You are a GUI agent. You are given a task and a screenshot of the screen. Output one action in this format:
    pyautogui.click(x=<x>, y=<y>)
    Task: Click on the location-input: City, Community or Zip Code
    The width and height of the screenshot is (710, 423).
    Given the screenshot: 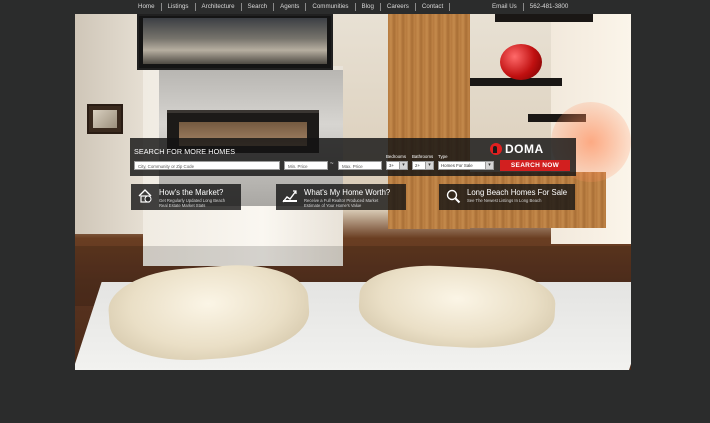 What is the action you would take?
    pyautogui.click(x=207, y=165)
    